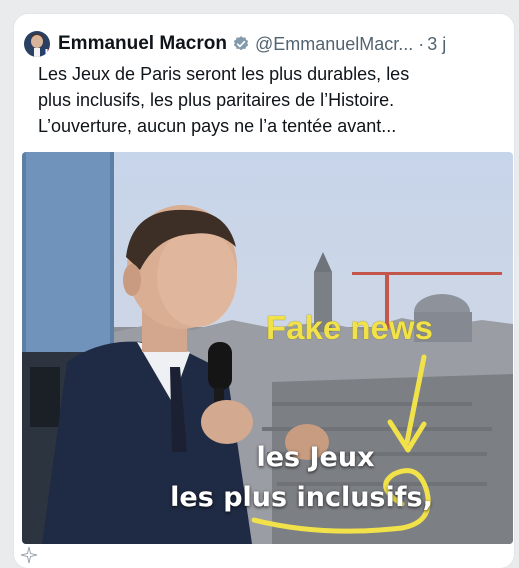 The width and height of the screenshot is (519, 568). I want to click on tweet-header: Emmanuel Macron @EmmanuelMacr... · 3 j, so click(265, 44).